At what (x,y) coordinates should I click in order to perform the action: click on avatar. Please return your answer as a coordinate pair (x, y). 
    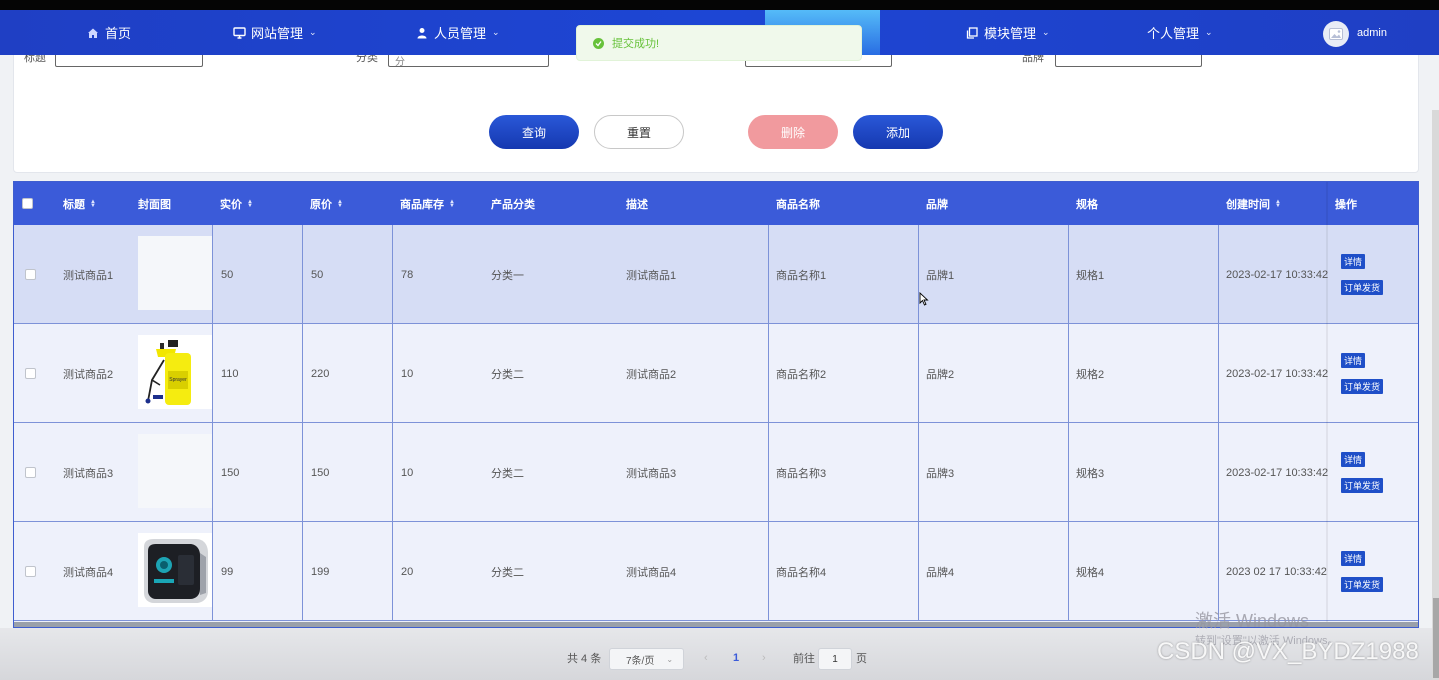
    Looking at the image, I should click on (1336, 34).